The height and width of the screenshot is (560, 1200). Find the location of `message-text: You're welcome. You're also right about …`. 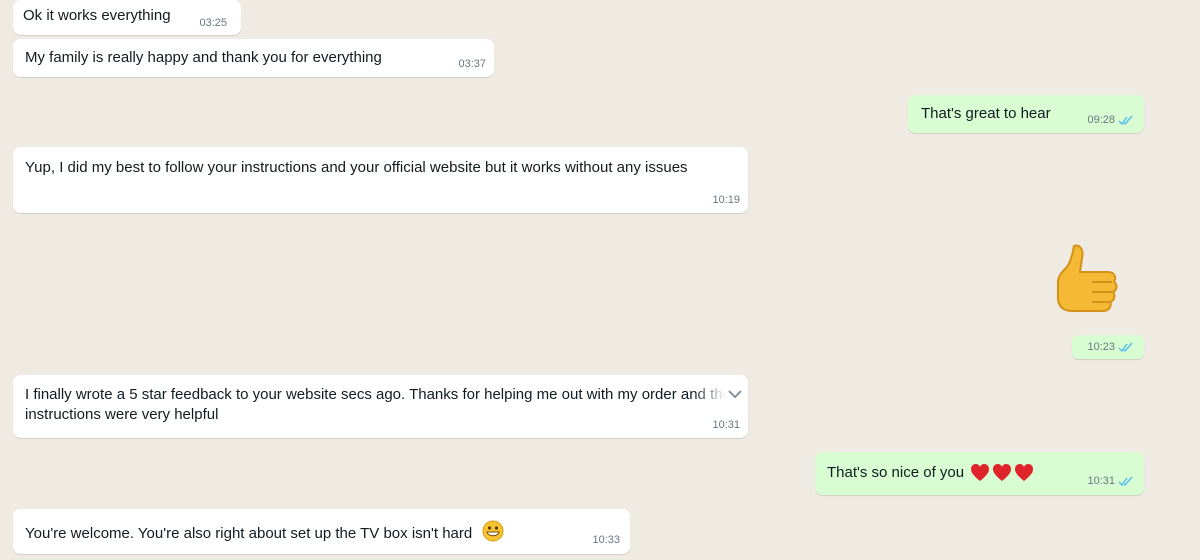

message-text: You're welcome. You're also right about … is located at coordinates (249, 533).